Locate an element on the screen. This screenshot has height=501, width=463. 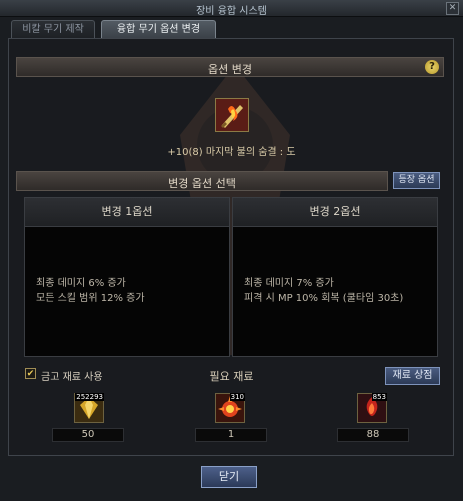
material-1-owned: 252293 is located at coordinates (89, 397).